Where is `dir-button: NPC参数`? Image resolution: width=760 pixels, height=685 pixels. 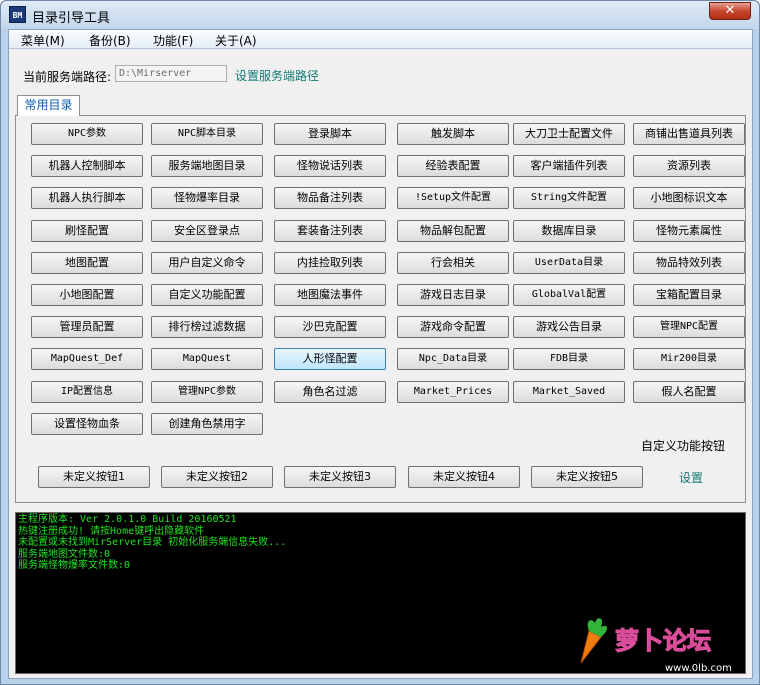 dir-button: NPC参数 is located at coordinates (87, 134).